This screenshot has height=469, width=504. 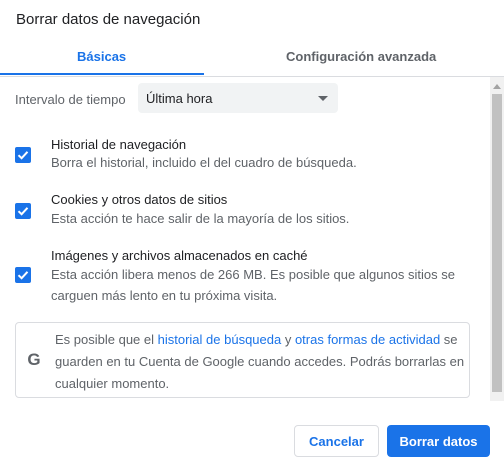 What do you see at coordinates (336, 441) in the screenshot?
I see `cancel-button: Cancelar` at bounding box center [336, 441].